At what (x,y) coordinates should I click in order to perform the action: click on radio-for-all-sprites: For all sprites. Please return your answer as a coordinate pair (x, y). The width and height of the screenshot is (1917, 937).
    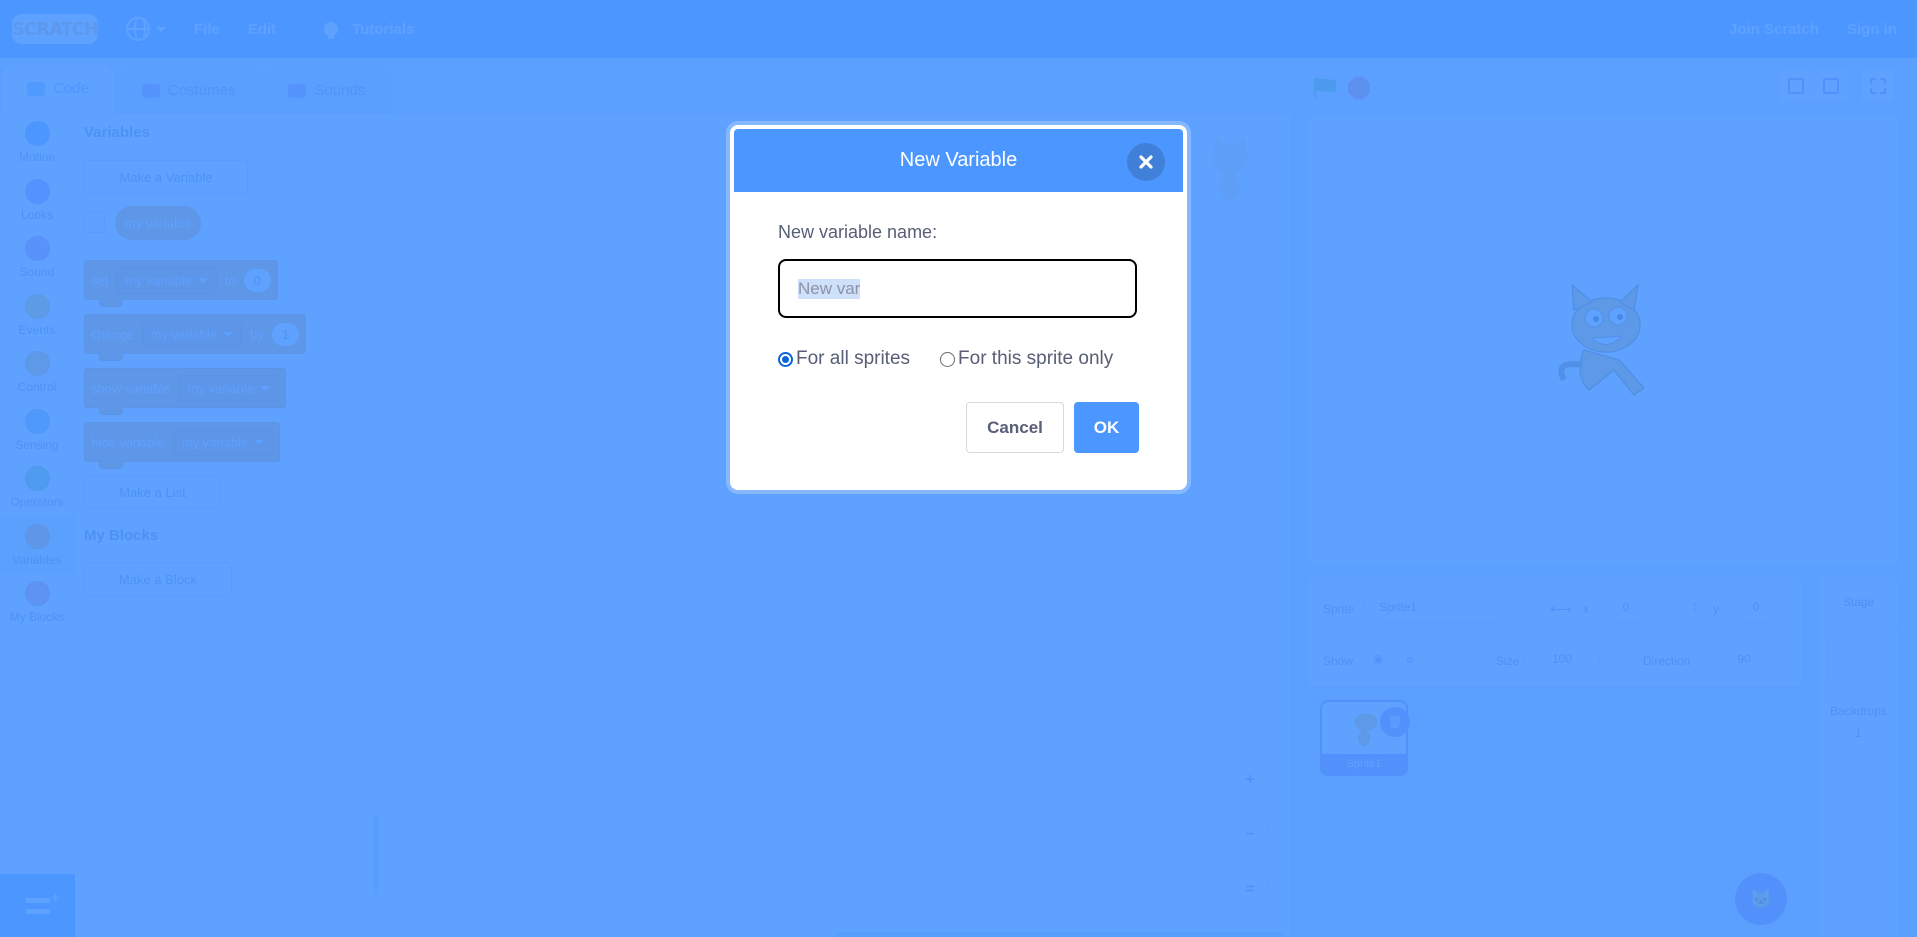
    Looking at the image, I should click on (844, 359).